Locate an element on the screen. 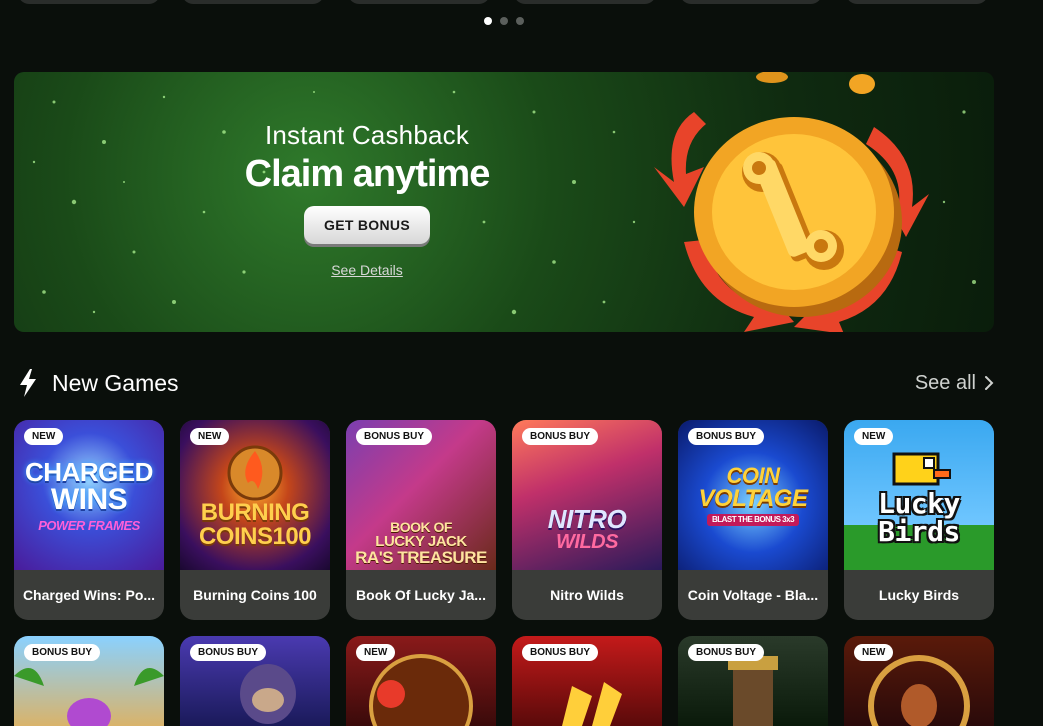  game-art-text: COINS100 is located at coordinates (255, 536).